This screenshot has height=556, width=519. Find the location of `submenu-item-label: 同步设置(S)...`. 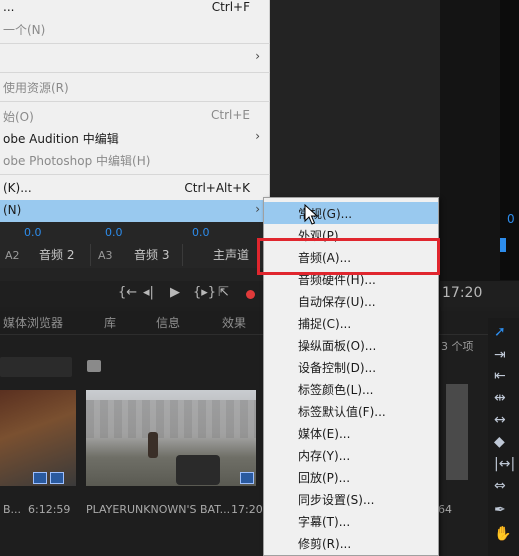

submenu-item-label: 同步设置(S)... is located at coordinates (336, 500).